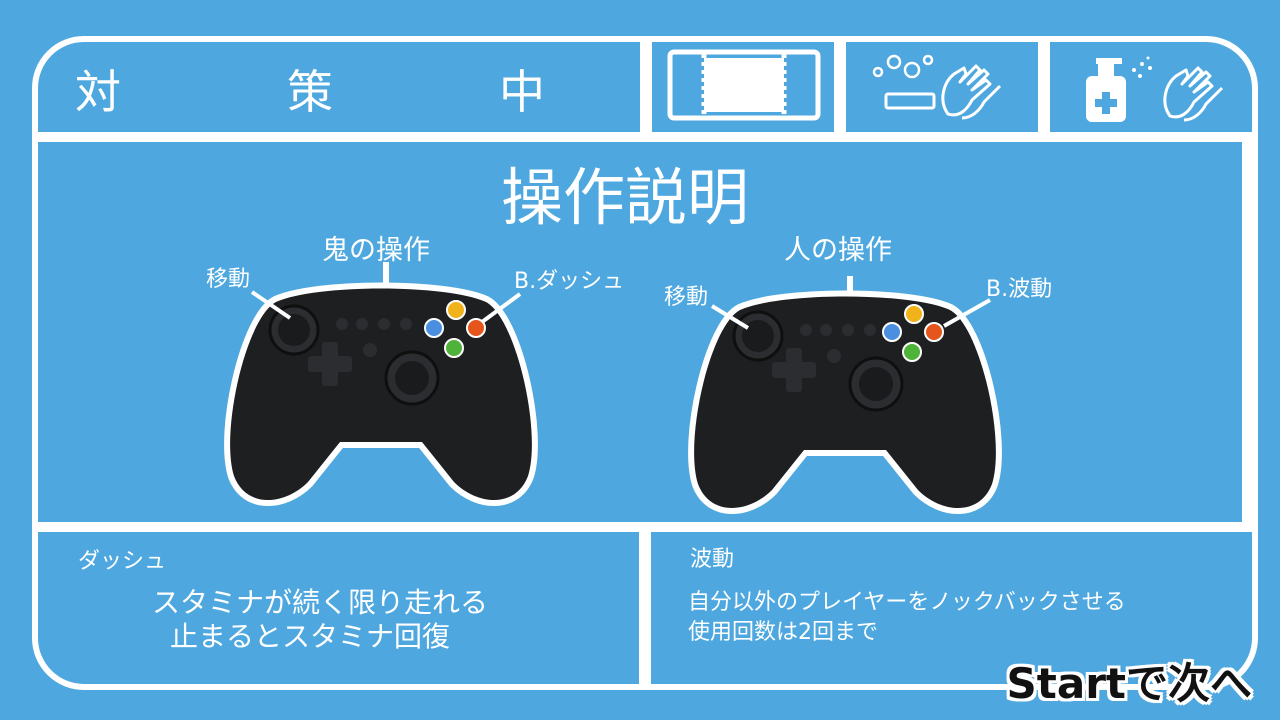  I want to click on dash-heading: ダッシュ, so click(122, 561).